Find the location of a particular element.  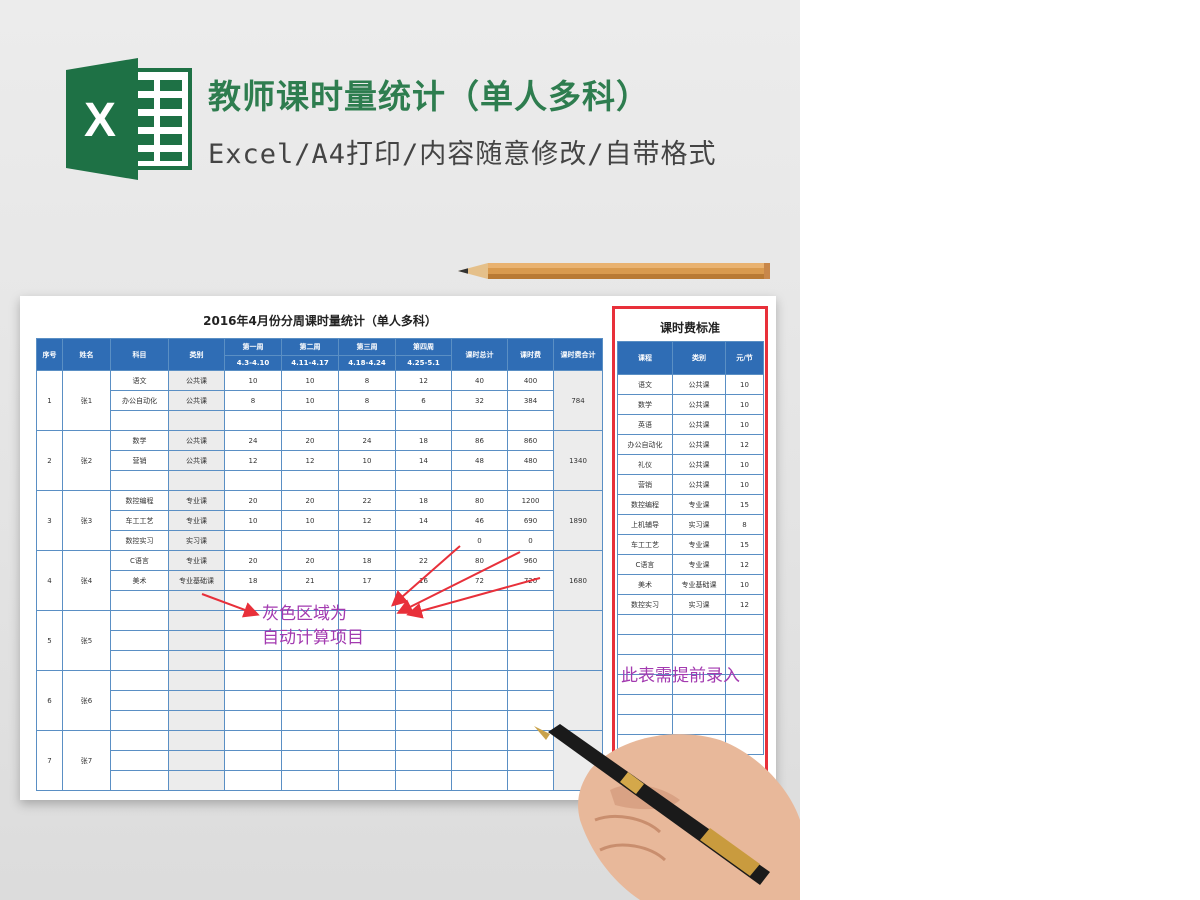

cell-hours-total: 46 is located at coordinates (479, 520).